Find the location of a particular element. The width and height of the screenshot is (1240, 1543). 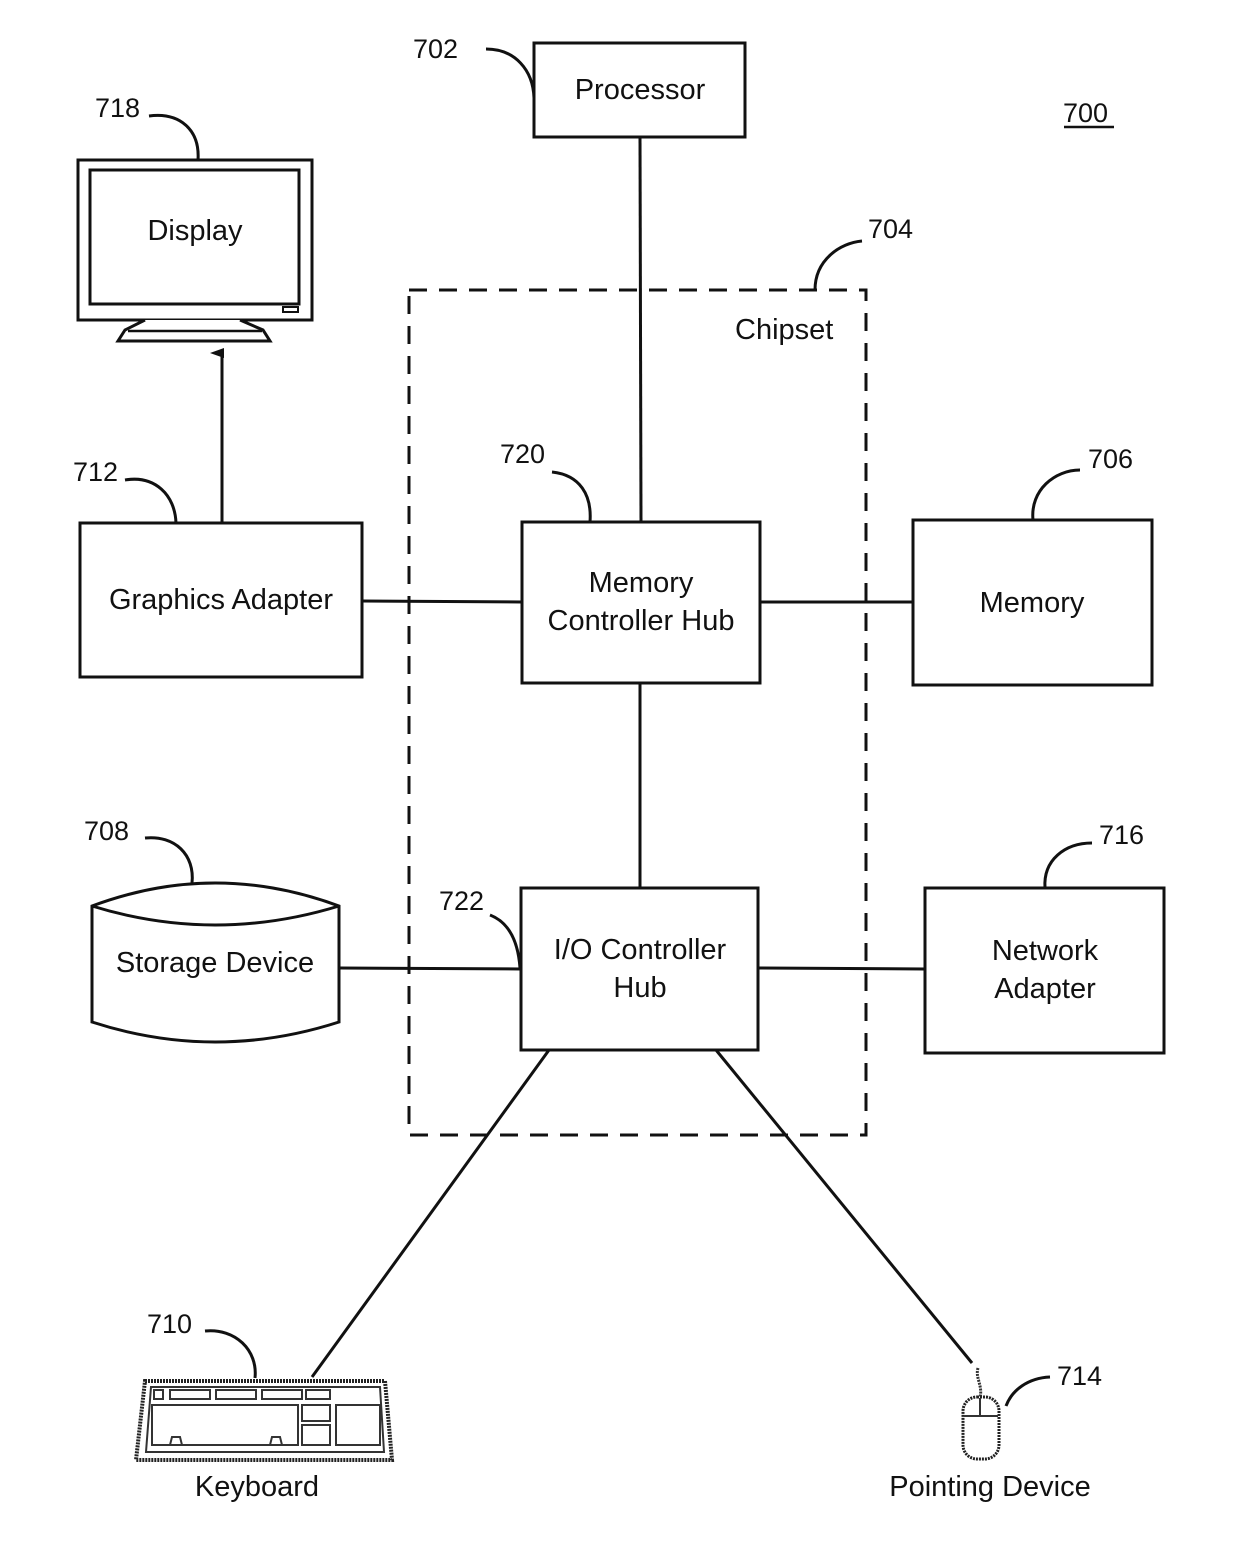

memory-ref: 706 is located at coordinates (1110, 459).